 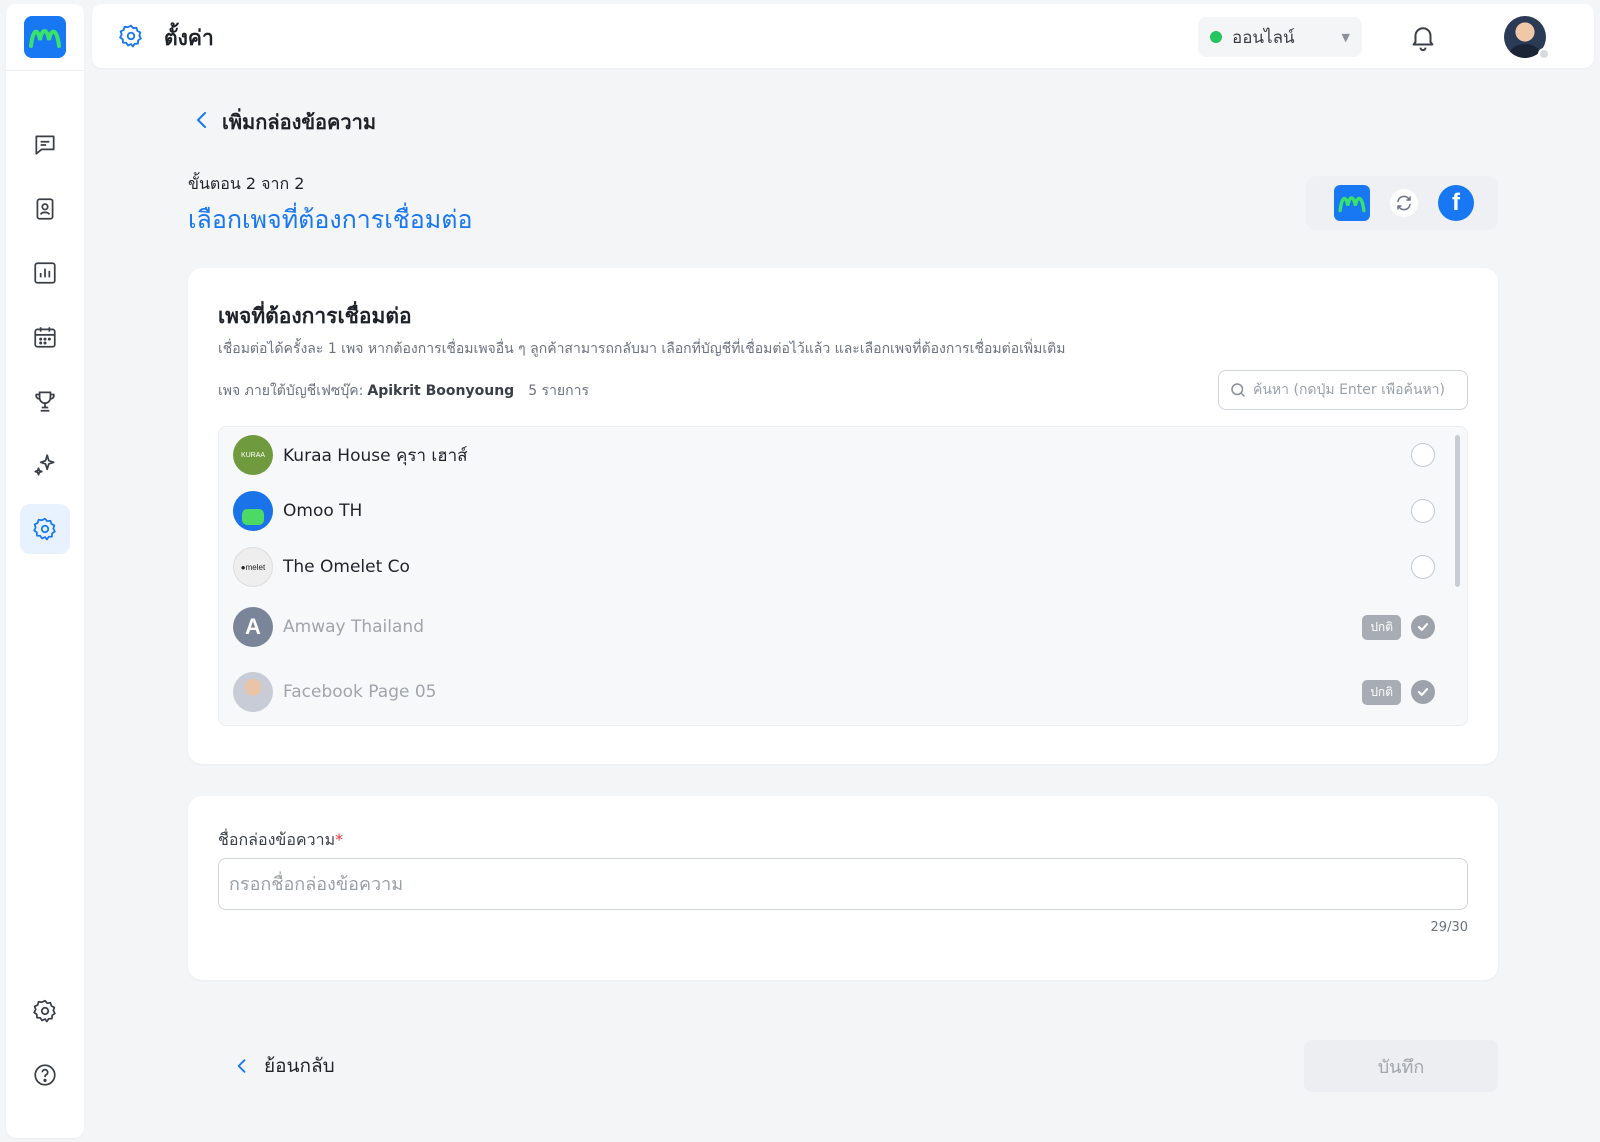 I want to click on sidebar-item-contacts, so click(x=45, y=209).